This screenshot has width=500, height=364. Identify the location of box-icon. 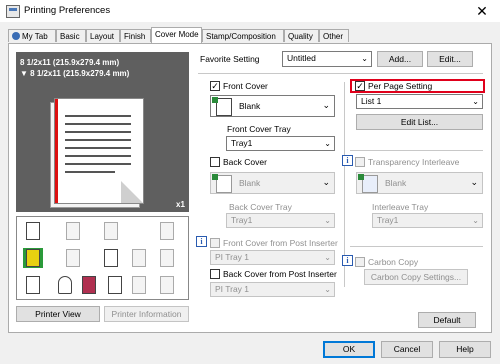
(167, 285).